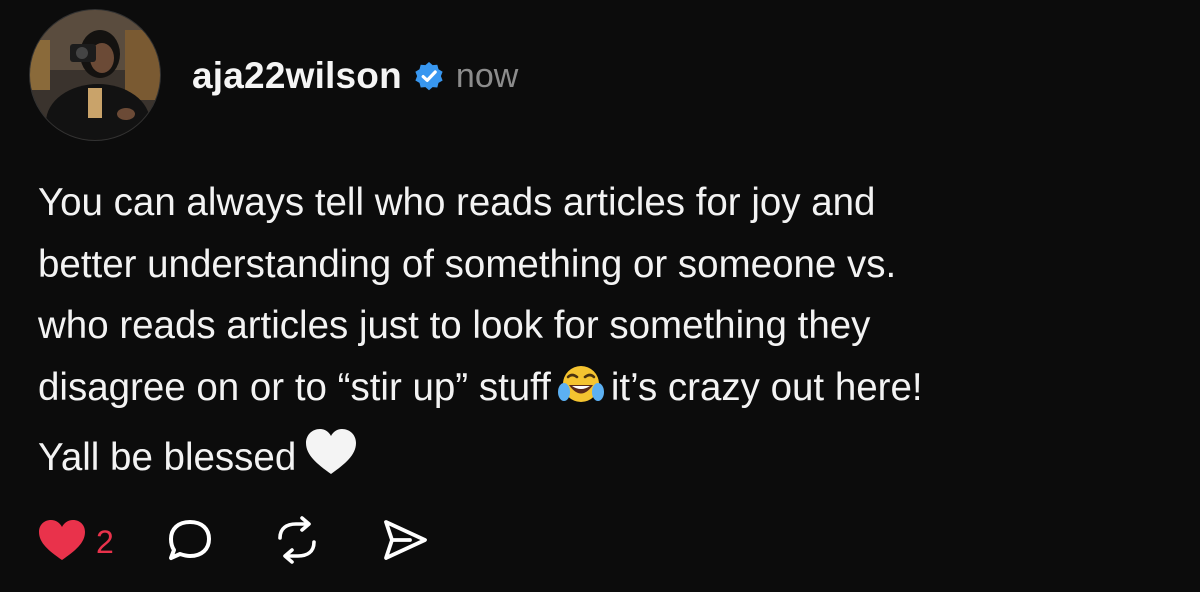  I want to click on repost-icon, so click(297, 542).